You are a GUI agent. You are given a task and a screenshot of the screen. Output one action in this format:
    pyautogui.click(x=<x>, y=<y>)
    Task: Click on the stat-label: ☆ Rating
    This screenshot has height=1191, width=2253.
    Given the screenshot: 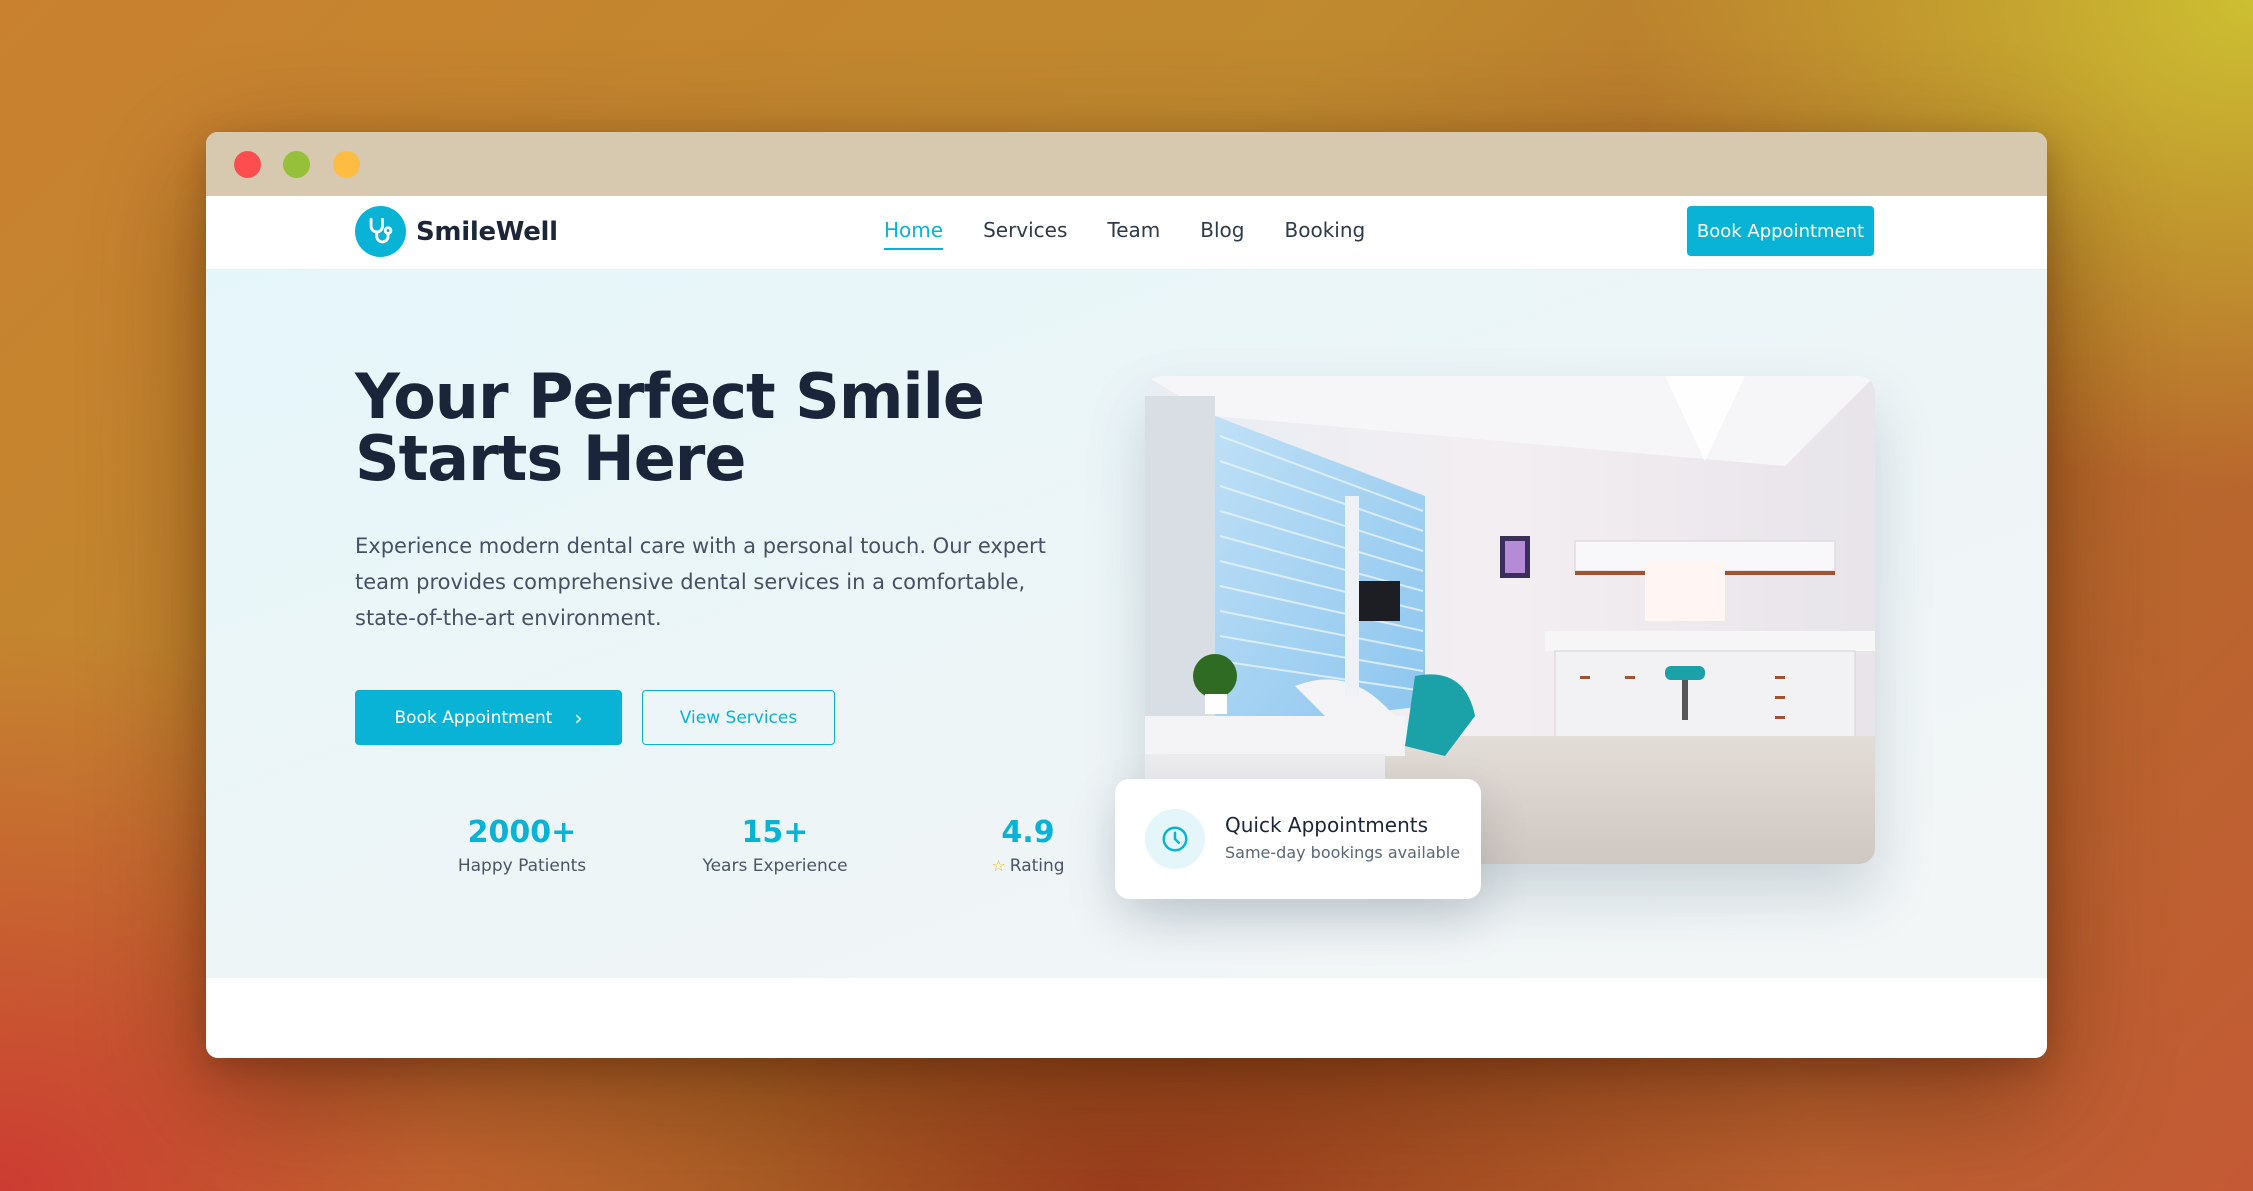 What is the action you would take?
    pyautogui.click(x=1028, y=866)
    